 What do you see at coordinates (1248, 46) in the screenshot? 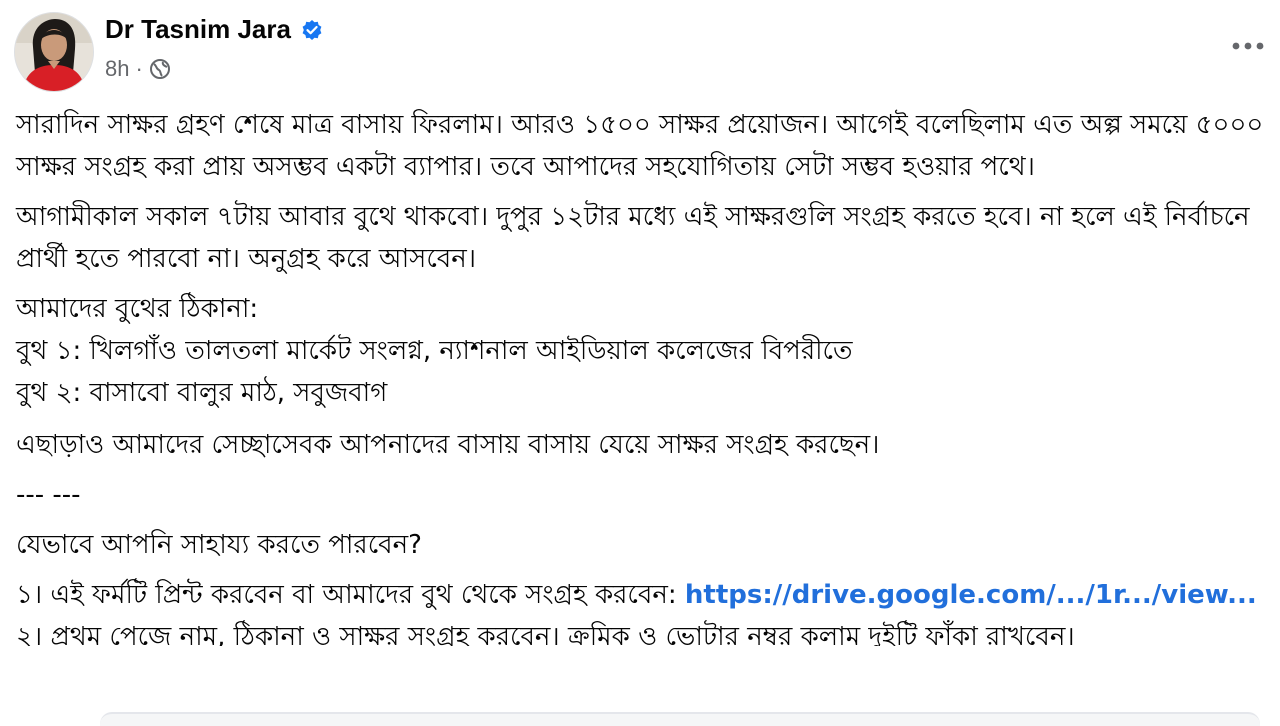
I see `more-options-icon` at bounding box center [1248, 46].